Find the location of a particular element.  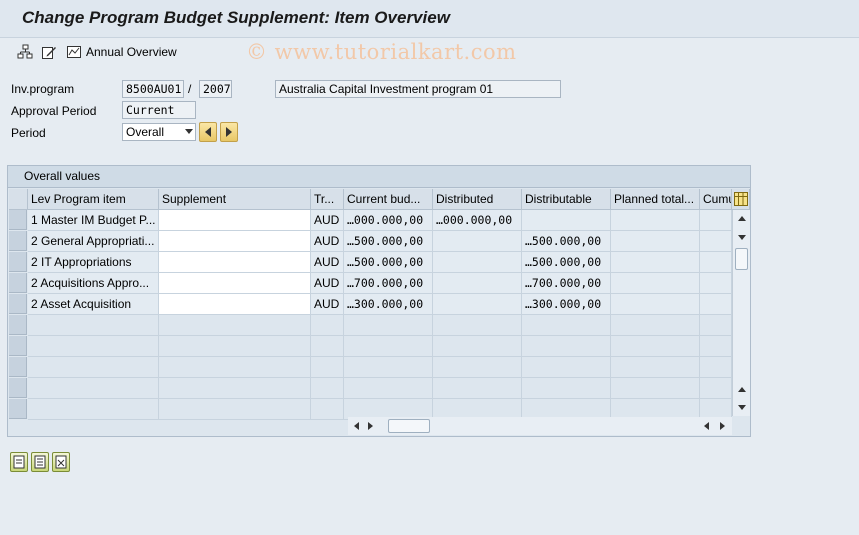

edit-icon is located at coordinates (49, 52).